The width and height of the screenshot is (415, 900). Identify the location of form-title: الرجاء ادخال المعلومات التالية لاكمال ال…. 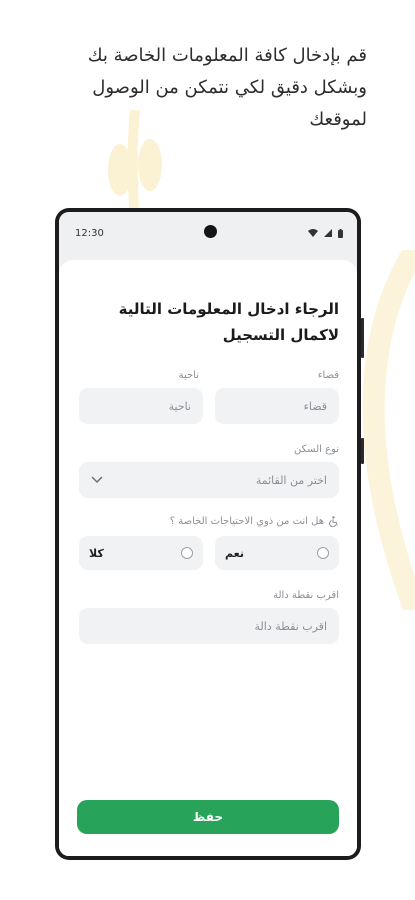
(209, 322).